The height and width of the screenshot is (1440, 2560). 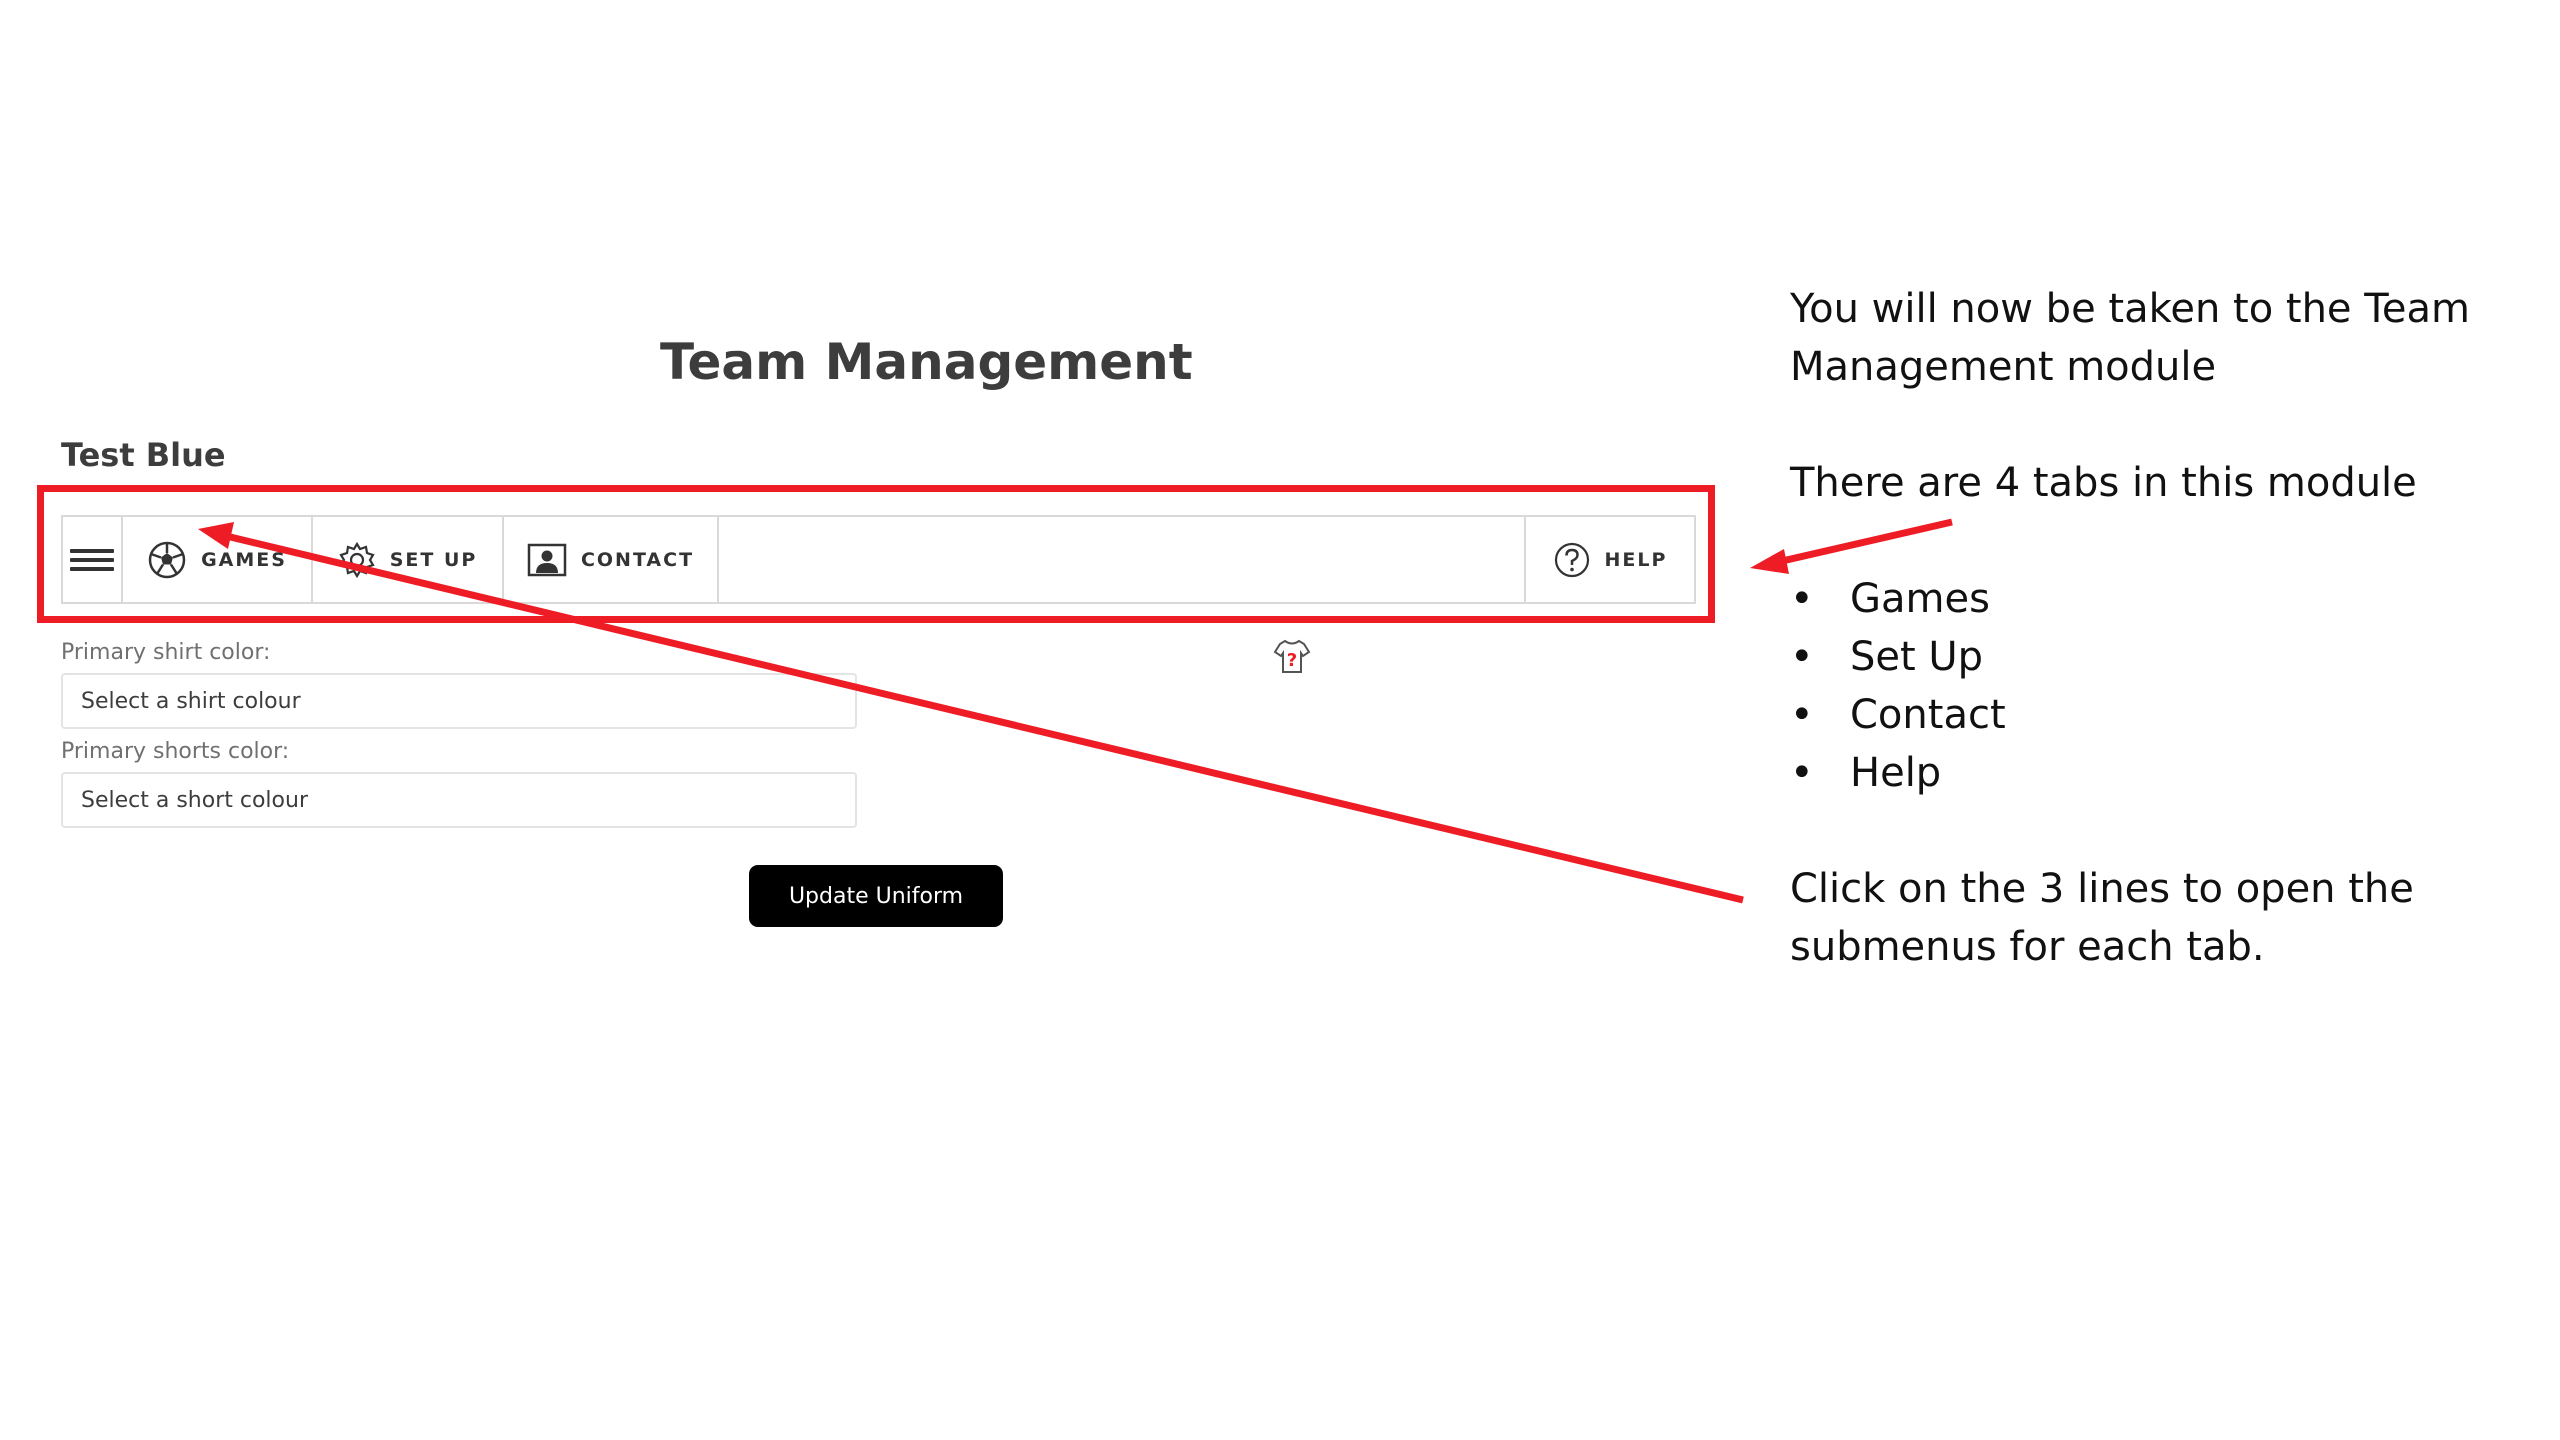 I want to click on shirt-help-icon: ?, so click(x=1292, y=656).